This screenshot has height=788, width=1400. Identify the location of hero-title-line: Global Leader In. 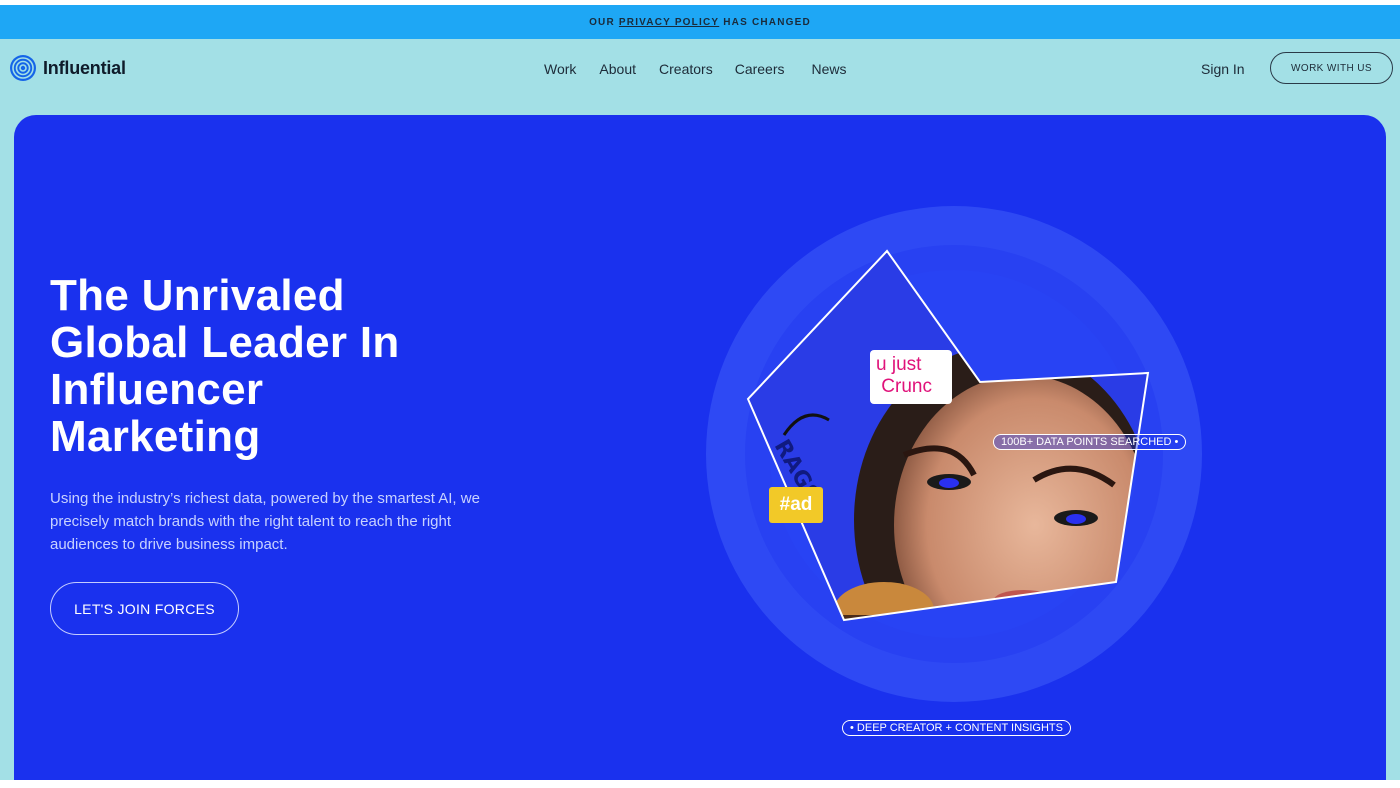
(225, 342).